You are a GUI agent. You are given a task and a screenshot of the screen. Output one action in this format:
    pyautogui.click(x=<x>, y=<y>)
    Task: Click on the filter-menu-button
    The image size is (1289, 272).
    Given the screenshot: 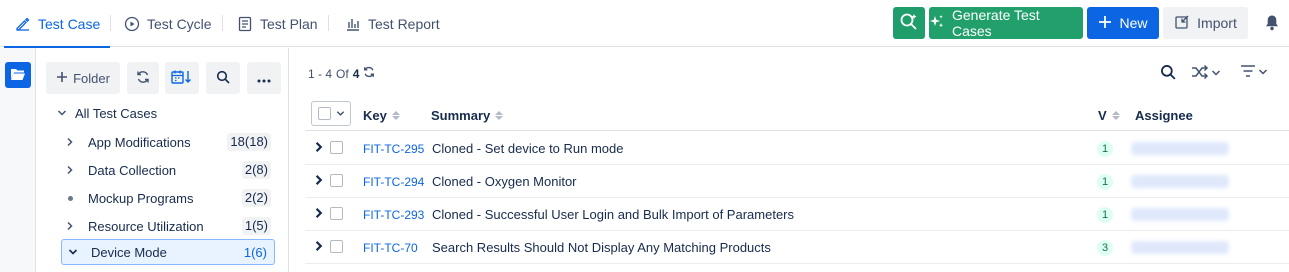 What is the action you would take?
    pyautogui.click(x=1254, y=72)
    